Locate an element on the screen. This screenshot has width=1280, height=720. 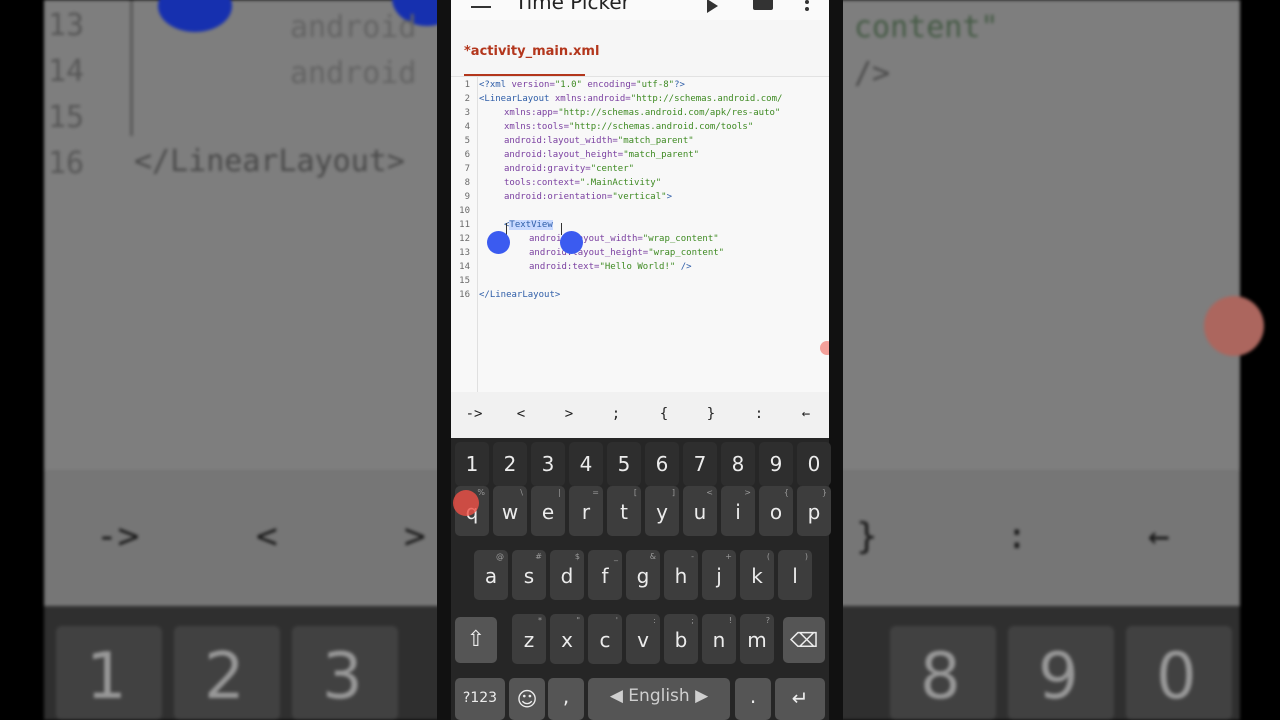
code-line: </LinearLayout> is located at coordinates (519, 295).